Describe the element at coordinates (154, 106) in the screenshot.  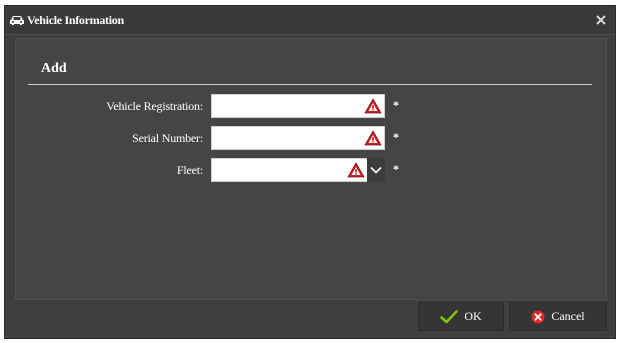
I see `vehicle-registration-label: Vehicle Registration:` at that location.